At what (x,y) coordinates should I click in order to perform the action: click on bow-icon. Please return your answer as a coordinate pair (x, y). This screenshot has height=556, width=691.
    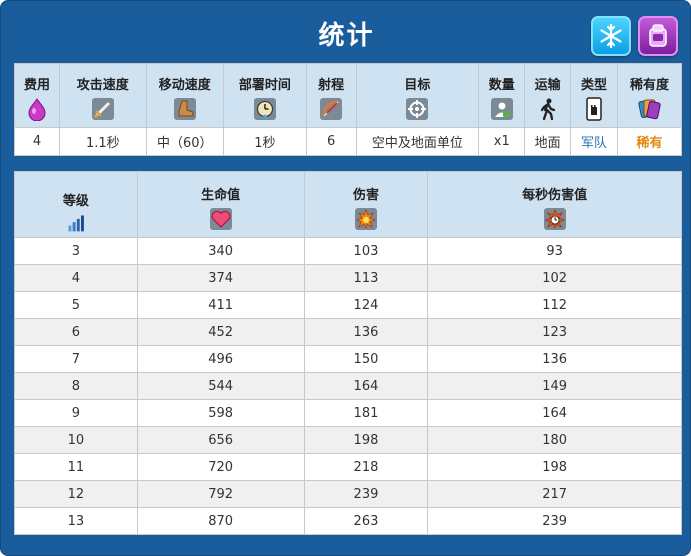
    Looking at the image, I should click on (331, 109).